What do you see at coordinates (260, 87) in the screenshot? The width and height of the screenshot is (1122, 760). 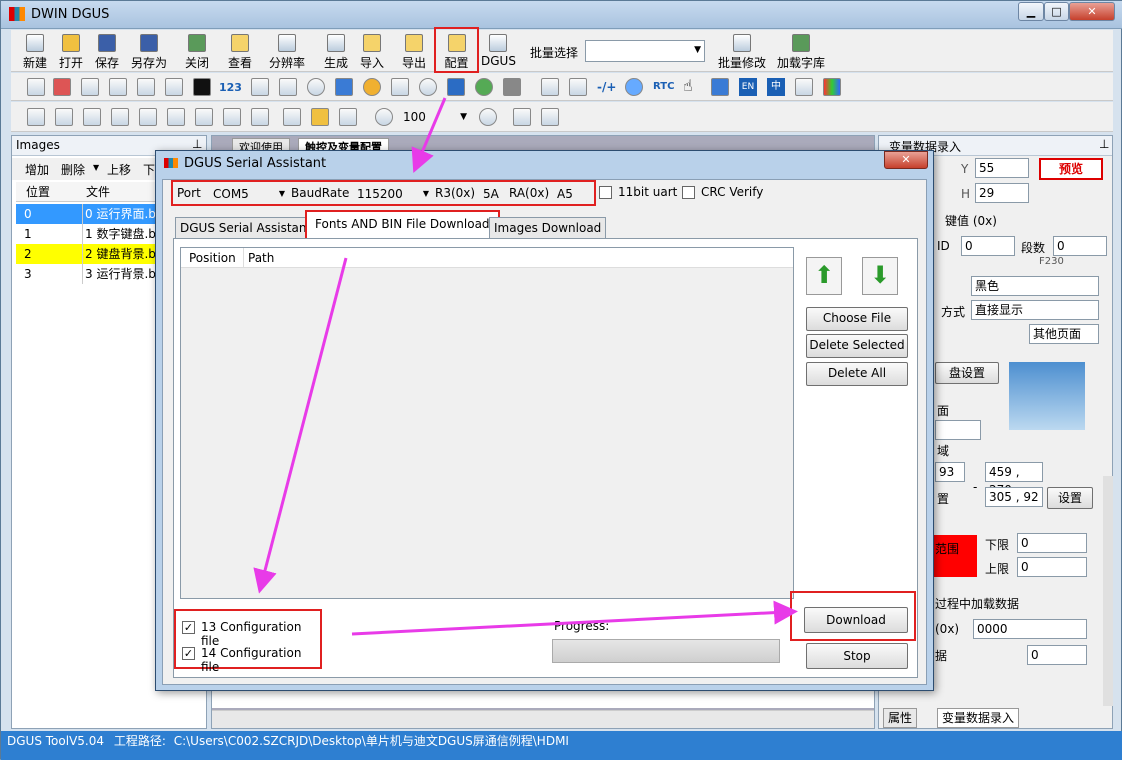 I see `document-icon` at bounding box center [260, 87].